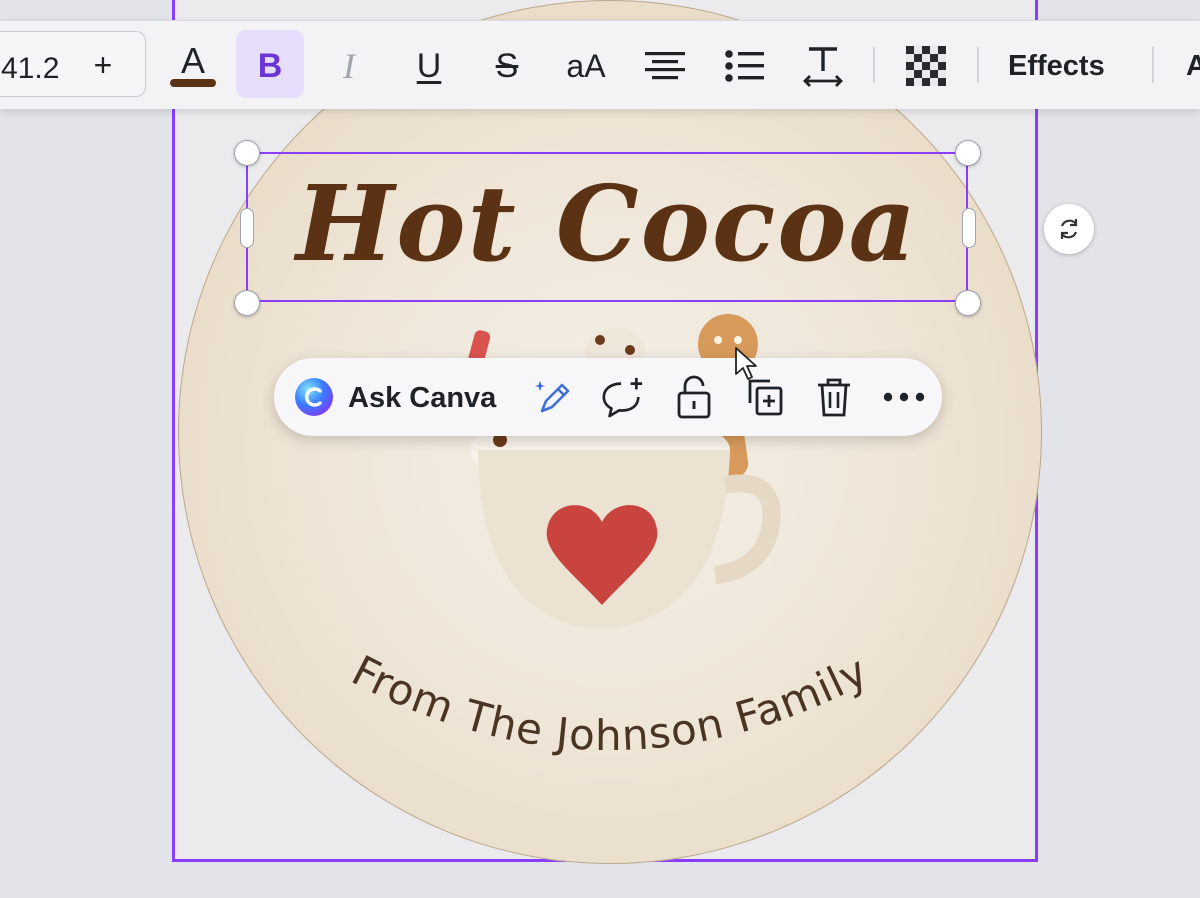 This screenshot has width=1200, height=898. I want to click on resize-handle-top-right, so click(968, 153).